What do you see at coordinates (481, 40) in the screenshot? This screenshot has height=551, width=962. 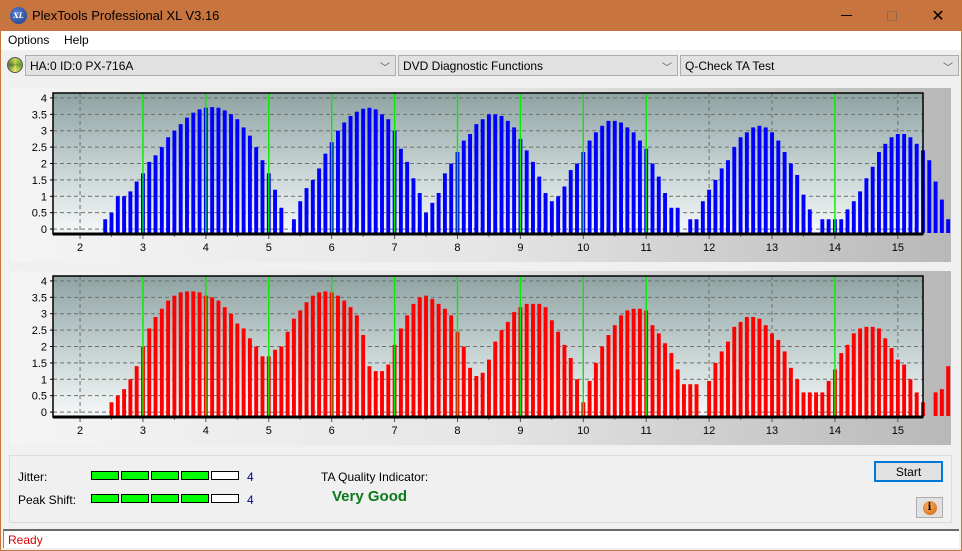 I see `menu-bar: Options Help` at bounding box center [481, 40].